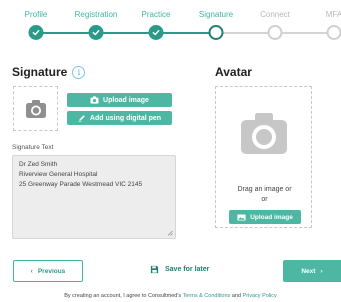  What do you see at coordinates (321, 271) in the screenshot?
I see `chevron-right-icon: ›` at bounding box center [321, 271].